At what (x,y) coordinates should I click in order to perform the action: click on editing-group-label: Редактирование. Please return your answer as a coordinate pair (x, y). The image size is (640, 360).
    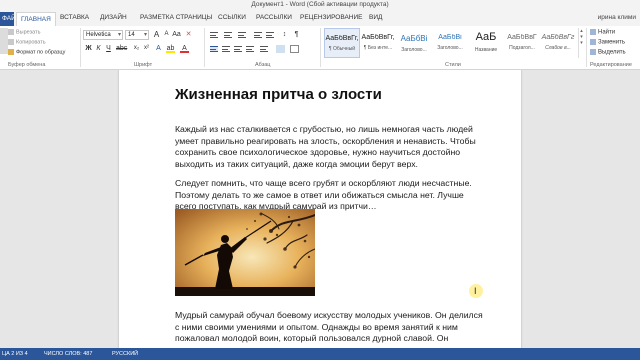
    Looking at the image, I should click on (611, 65).